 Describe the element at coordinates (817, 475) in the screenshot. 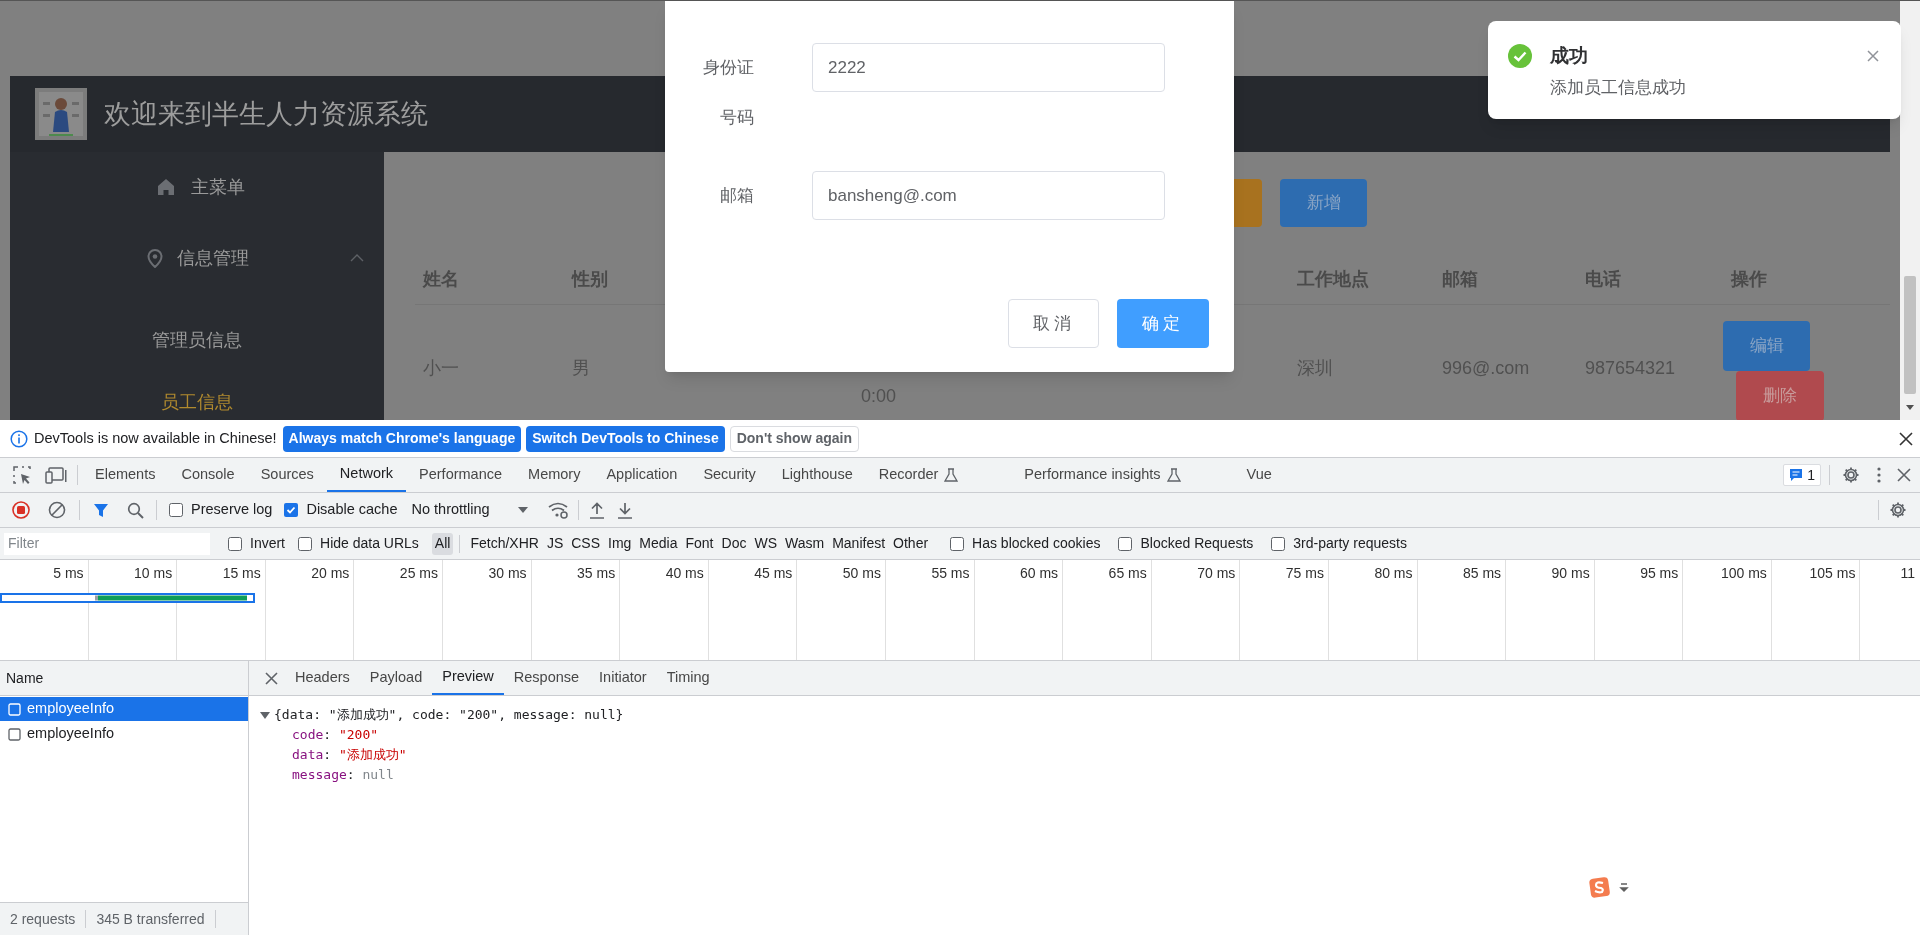

I see `tab: Lighthouse` at that location.